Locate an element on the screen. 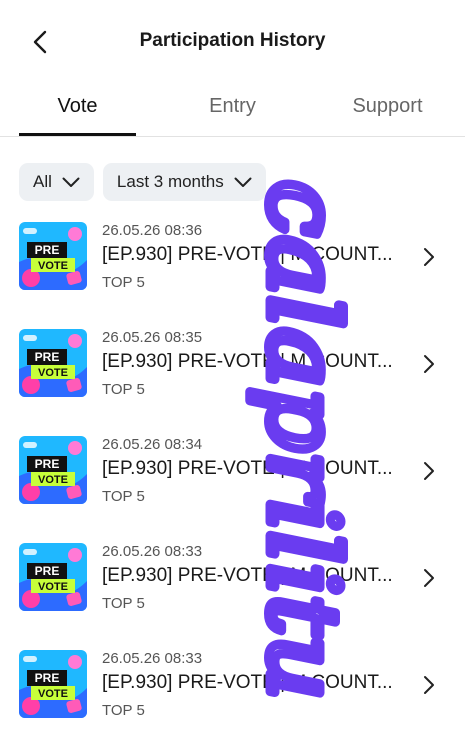  filter-period-dropdown: Last 3 months is located at coordinates (184, 182).